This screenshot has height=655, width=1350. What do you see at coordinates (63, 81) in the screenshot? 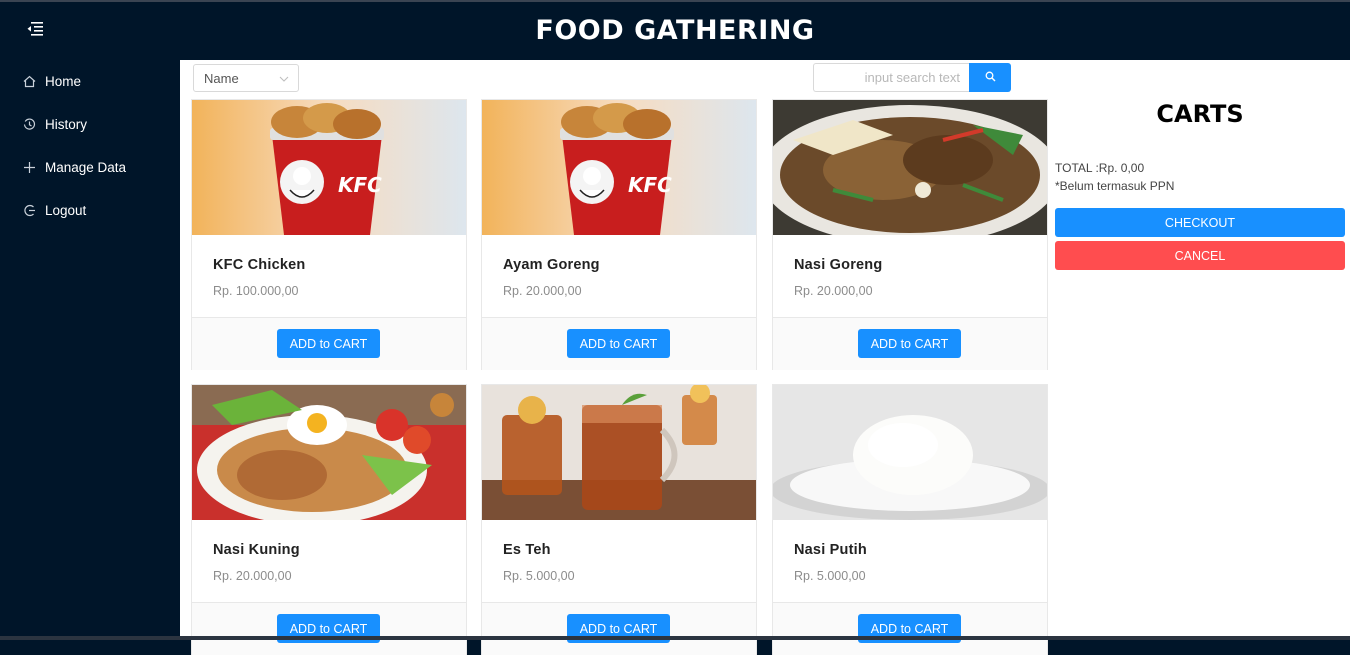
I see `sidebar-item-label: Home` at bounding box center [63, 81].